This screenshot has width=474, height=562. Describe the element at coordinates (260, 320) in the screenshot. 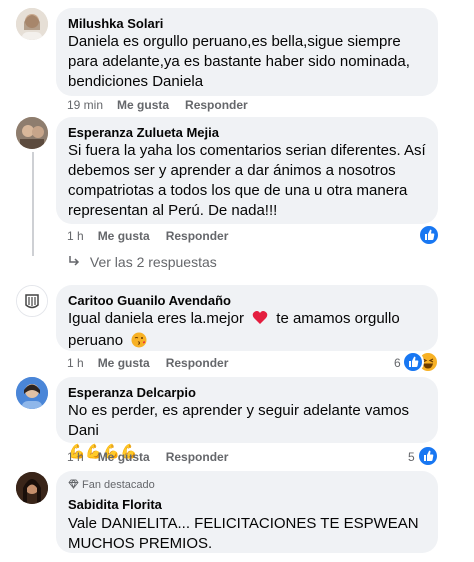

I see `heart-emoji-icon` at that location.